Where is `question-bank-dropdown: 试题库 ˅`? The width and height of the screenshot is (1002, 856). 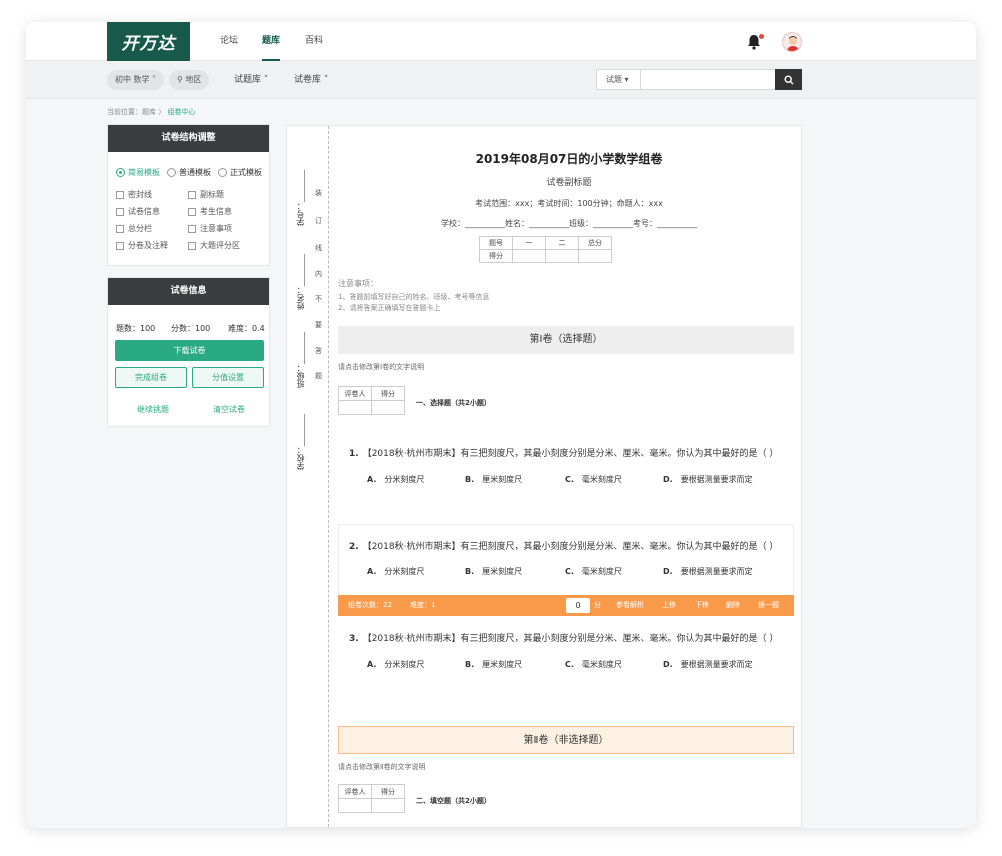 question-bank-dropdown: 试题库 ˅ is located at coordinates (251, 80).